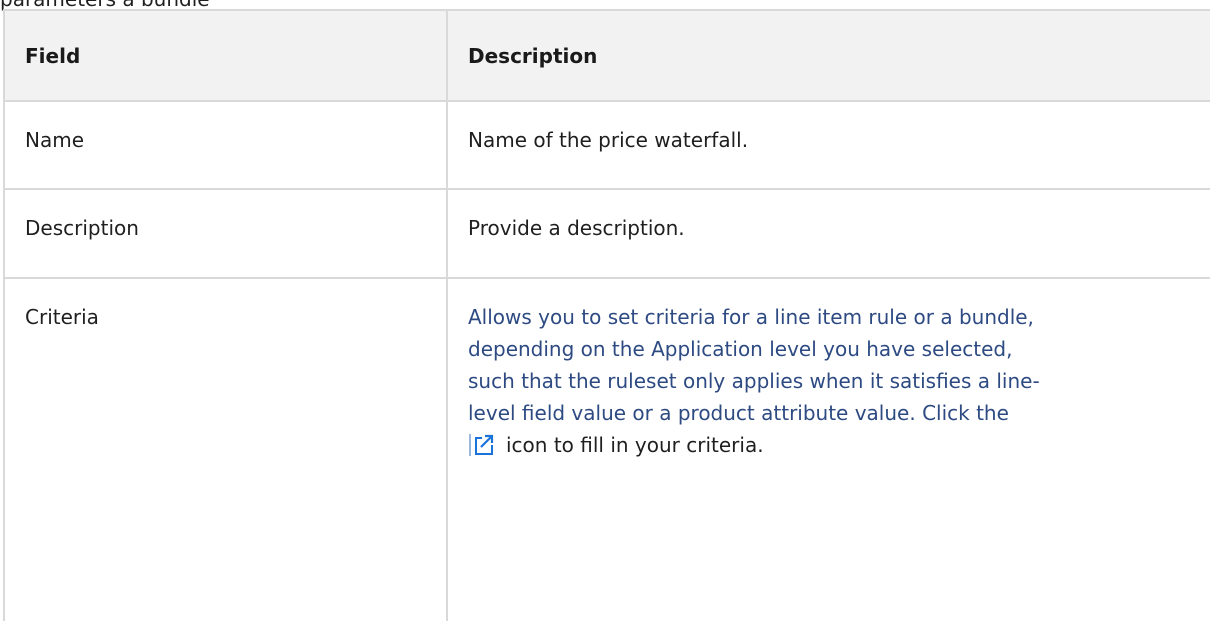  What do you see at coordinates (828, 145) in the screenshot?
I see `field-description-cell: Name of the price waterfall.` at bounding box center [828, 145].